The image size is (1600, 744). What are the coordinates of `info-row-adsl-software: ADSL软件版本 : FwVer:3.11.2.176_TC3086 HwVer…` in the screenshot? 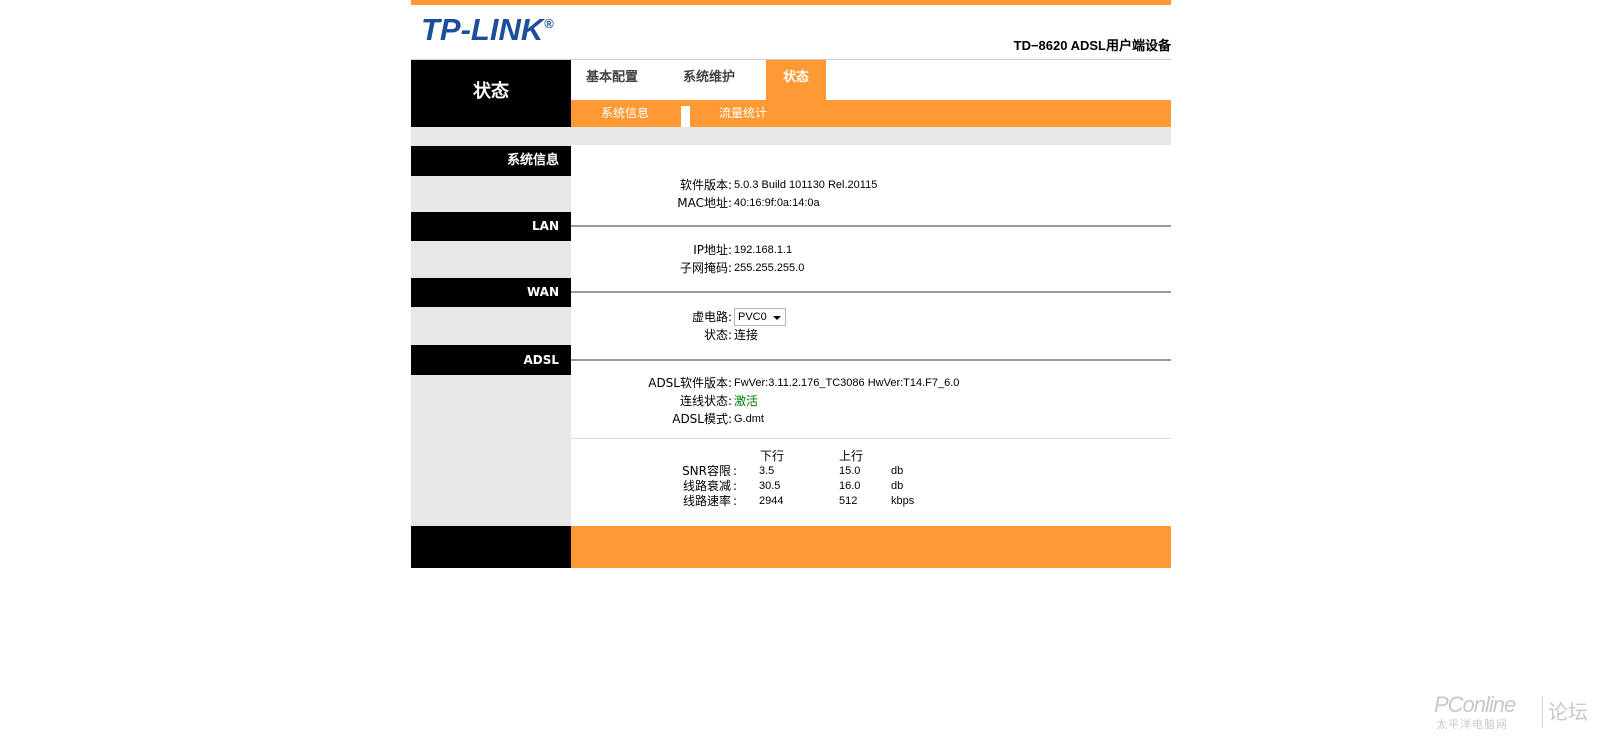 It's located at (804, 383).